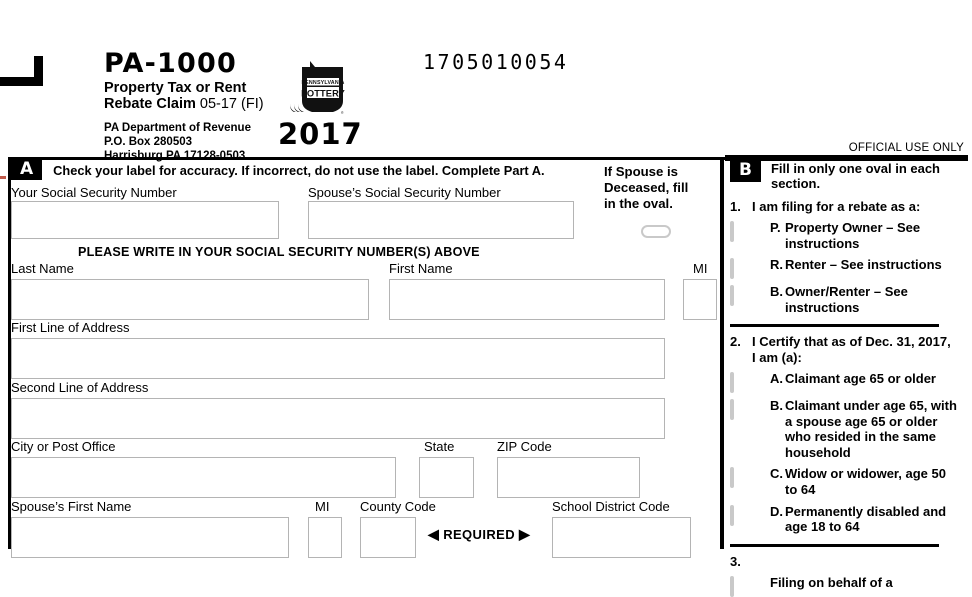 This screenshot has height=597, width=972. What do you see at coordinates (621, 537) in the screenshot?
I see `school-district-code-input` at bounding box center [621, 537].